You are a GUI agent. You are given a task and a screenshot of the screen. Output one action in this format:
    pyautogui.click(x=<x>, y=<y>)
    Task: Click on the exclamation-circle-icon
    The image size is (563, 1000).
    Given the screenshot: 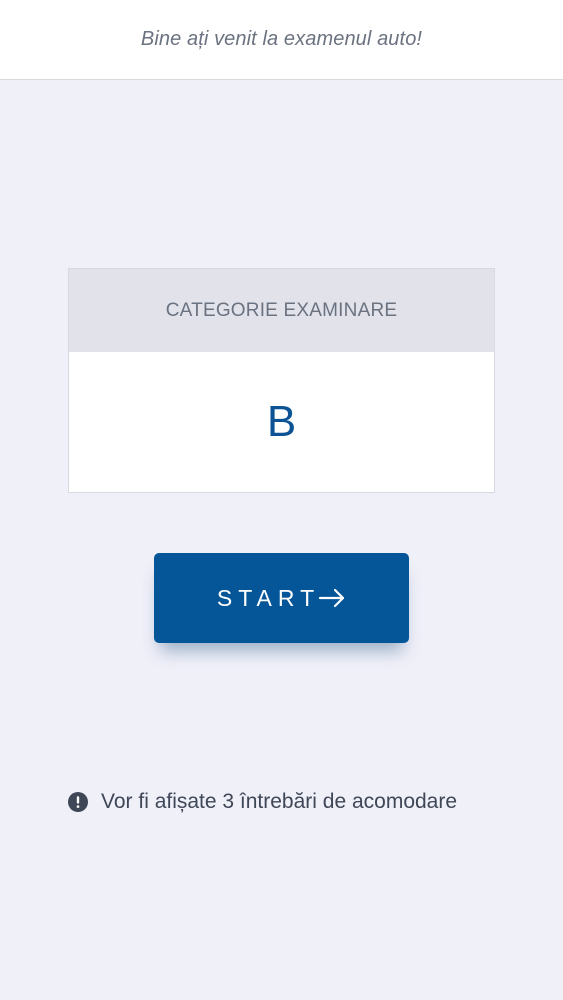 What is the action you would take?
    pyautogui.click(x=78, y=802)
    